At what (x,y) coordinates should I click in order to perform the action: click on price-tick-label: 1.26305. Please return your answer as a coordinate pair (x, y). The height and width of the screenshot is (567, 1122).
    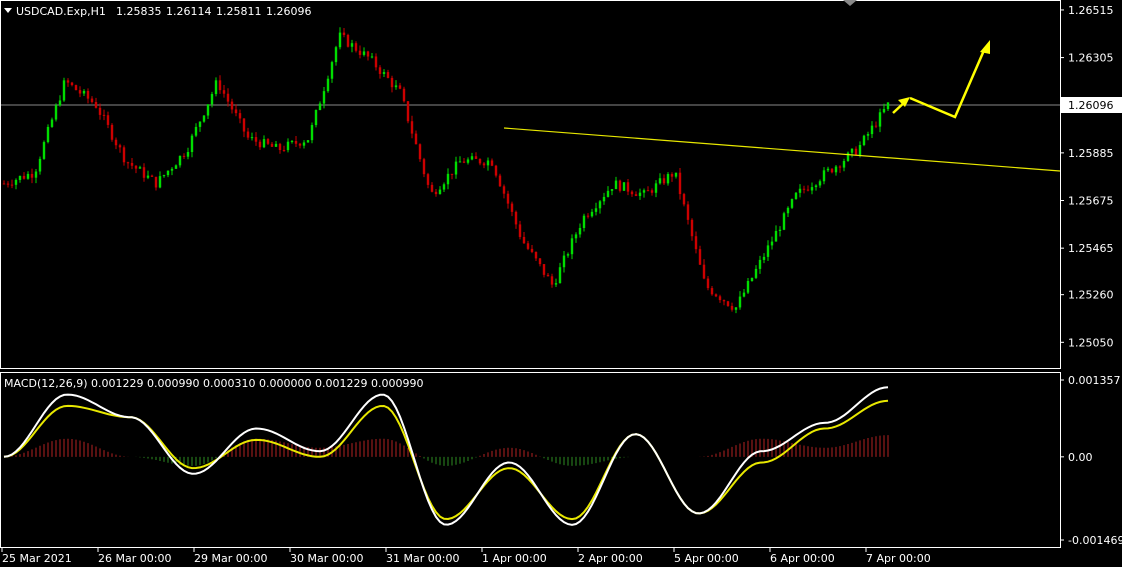
    Looking at the image, I should click on (1091, 58).